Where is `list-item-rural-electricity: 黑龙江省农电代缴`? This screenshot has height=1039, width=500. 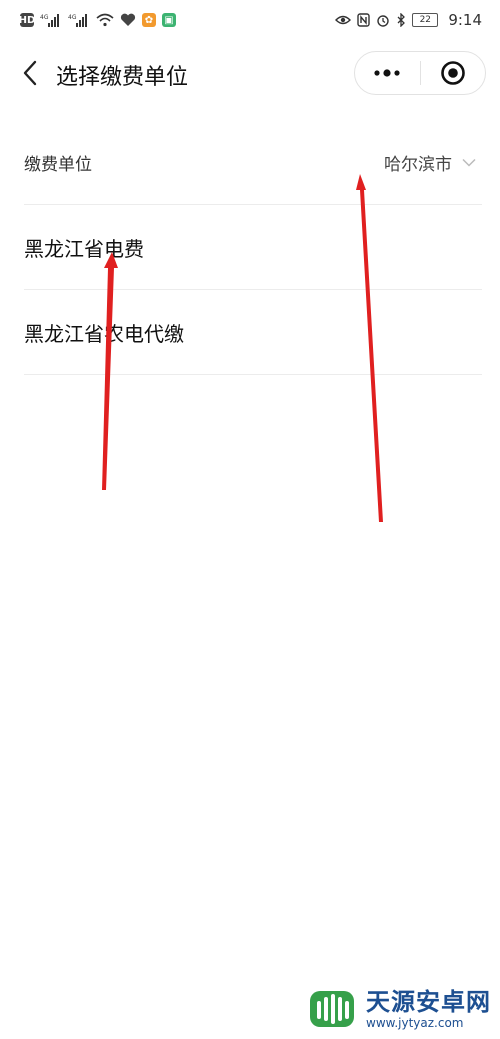 list-item-rural-electricity: 黑龙江省农电代缴 is located at coordinates (253, 332).